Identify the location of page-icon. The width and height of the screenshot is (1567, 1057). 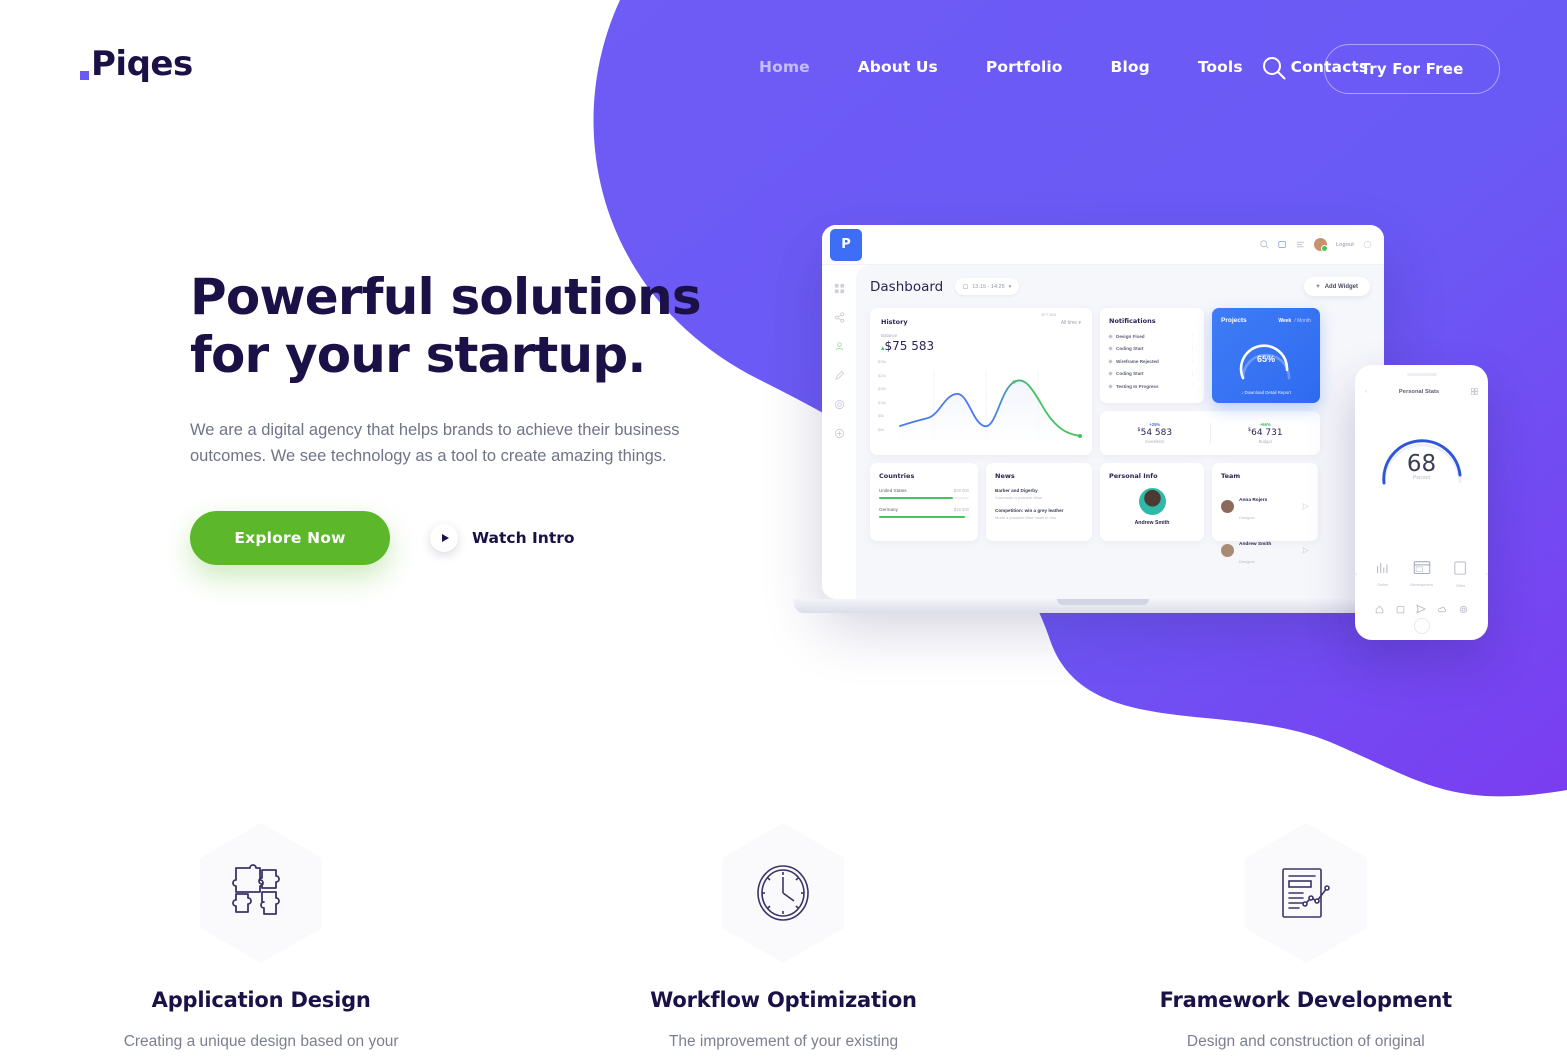
(1460, 568).